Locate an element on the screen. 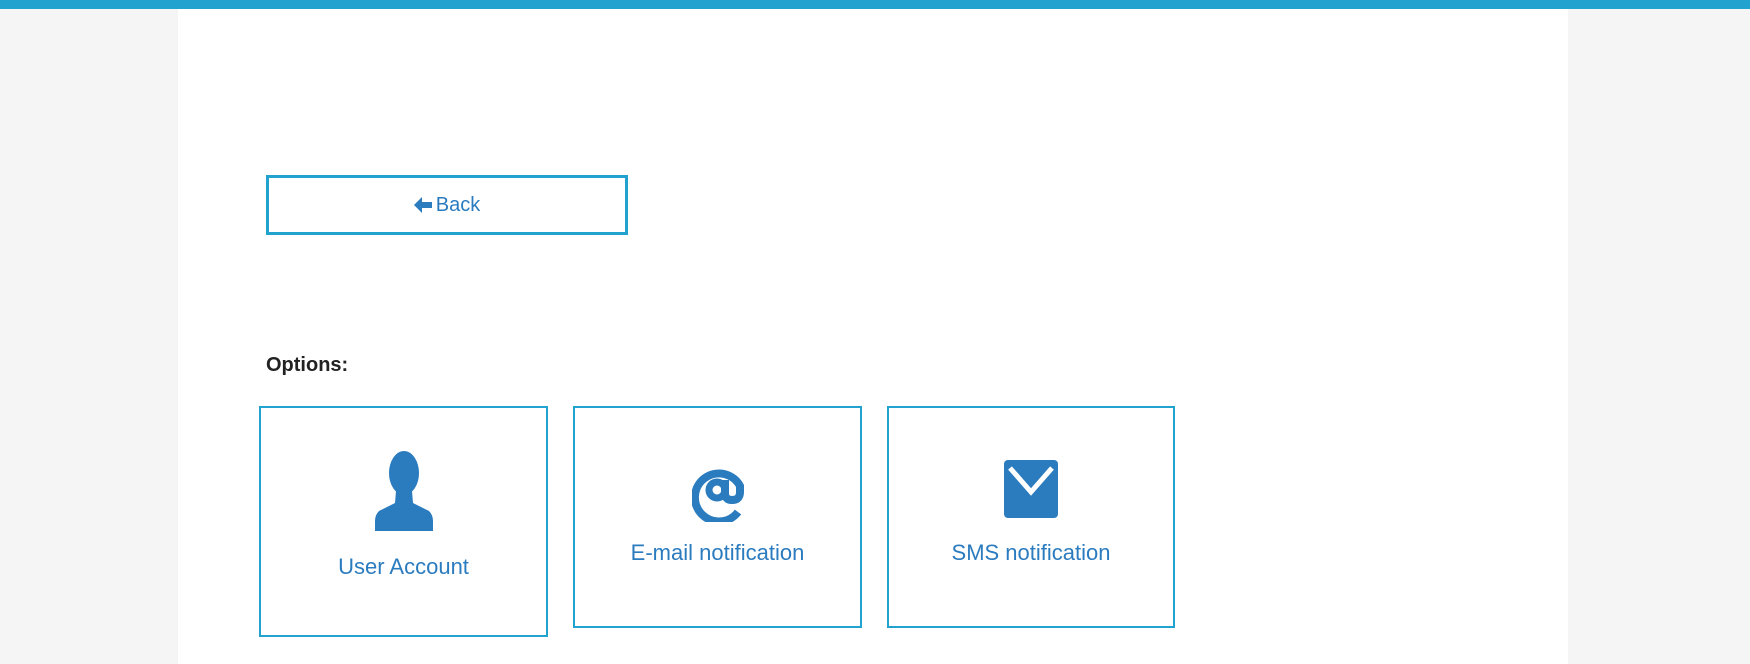  at-sign-icon is located at coordinates (717, 494).